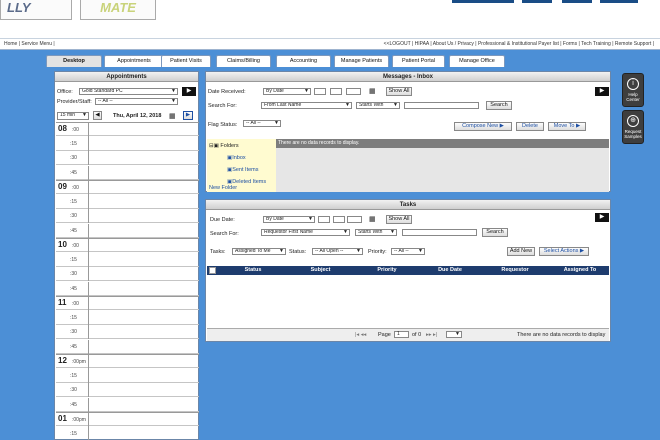  What do you see at coordinates (188, 115) in the screenshot?
I see `next-day-button: ▶` at bounding box center [188, 115].